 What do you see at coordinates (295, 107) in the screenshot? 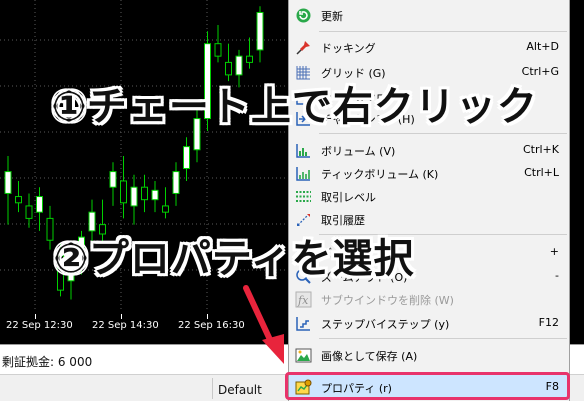
I see `annotation-step1: ①チェート上で右クリック` at bounding box center [295, 107].